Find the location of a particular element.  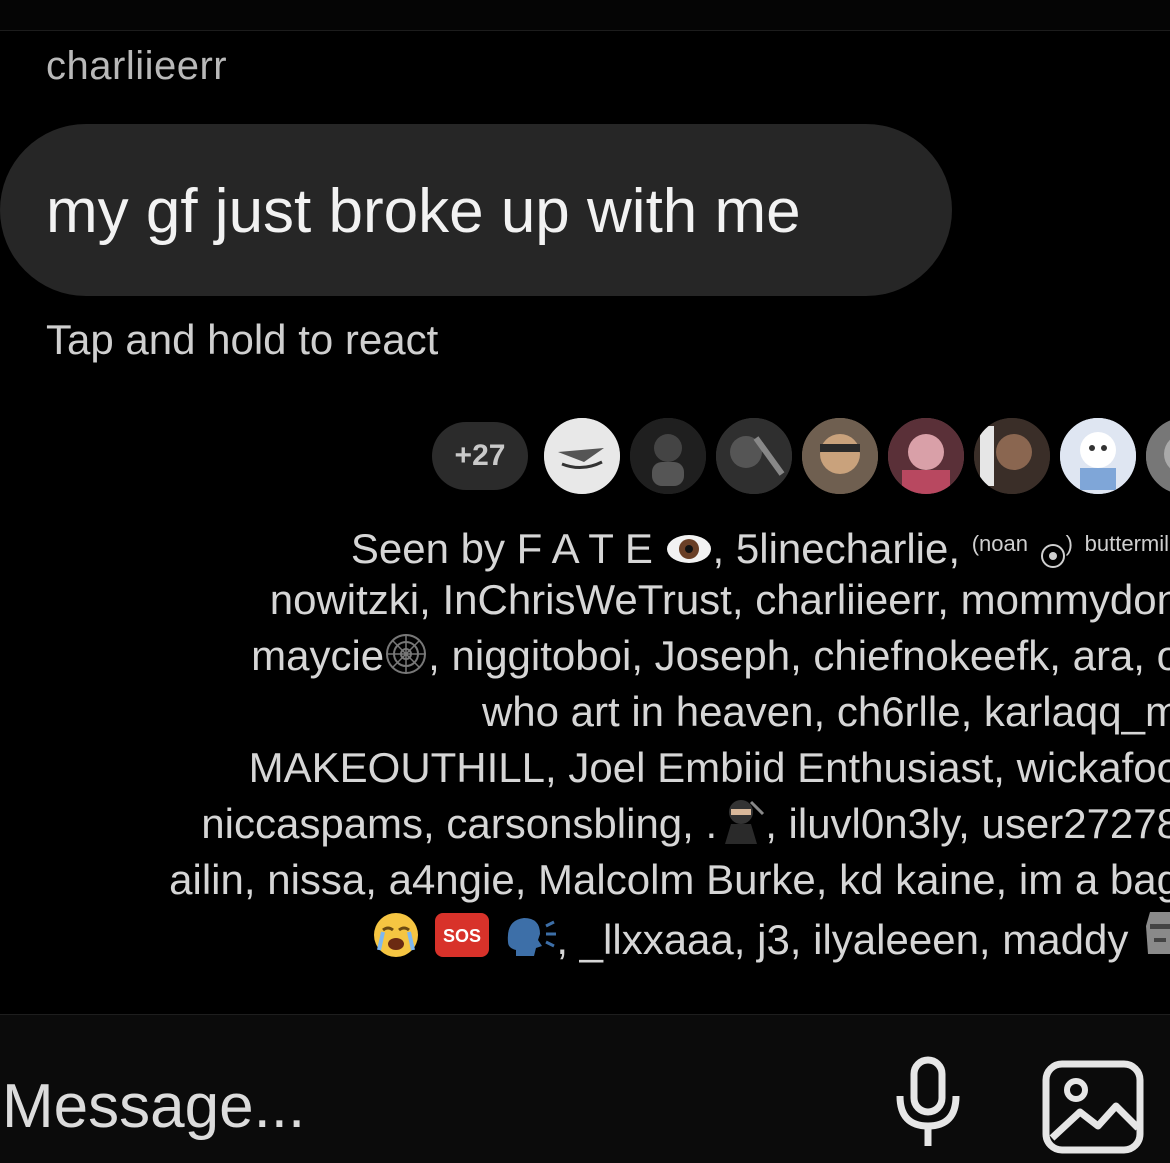

ninja-emoji-icon is located at coordinates (741, 828).